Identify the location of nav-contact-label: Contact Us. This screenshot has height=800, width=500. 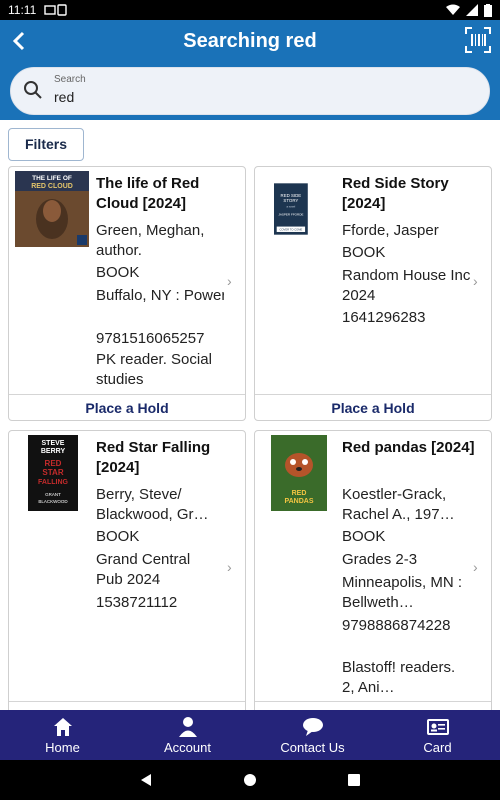
(312, 747).